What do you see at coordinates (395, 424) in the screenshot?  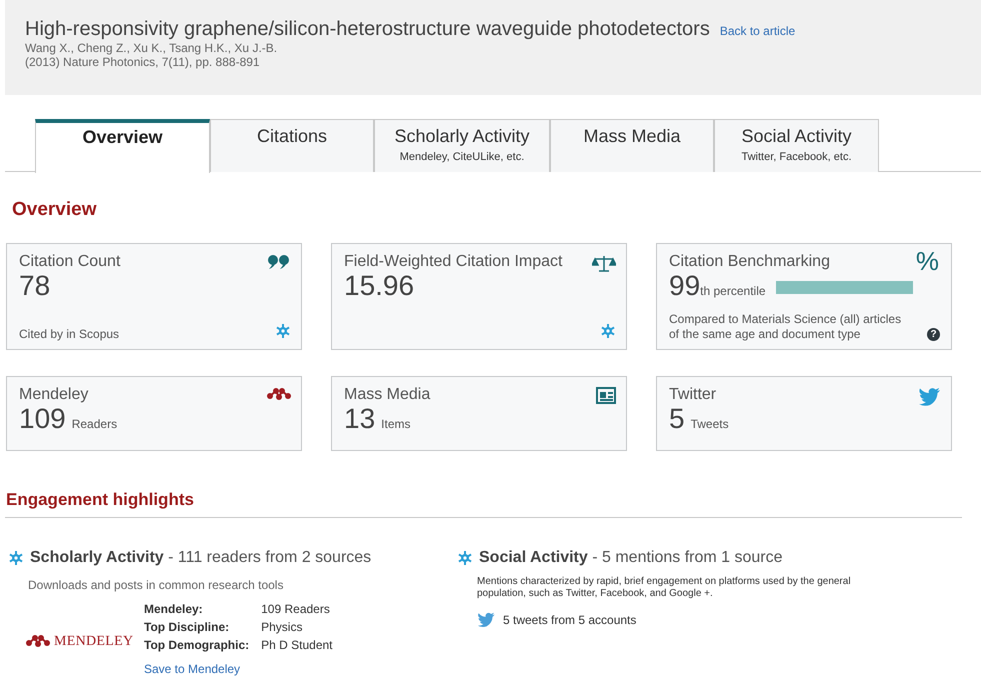 I see `unit-label: Items` at bounding box center [395, 424].